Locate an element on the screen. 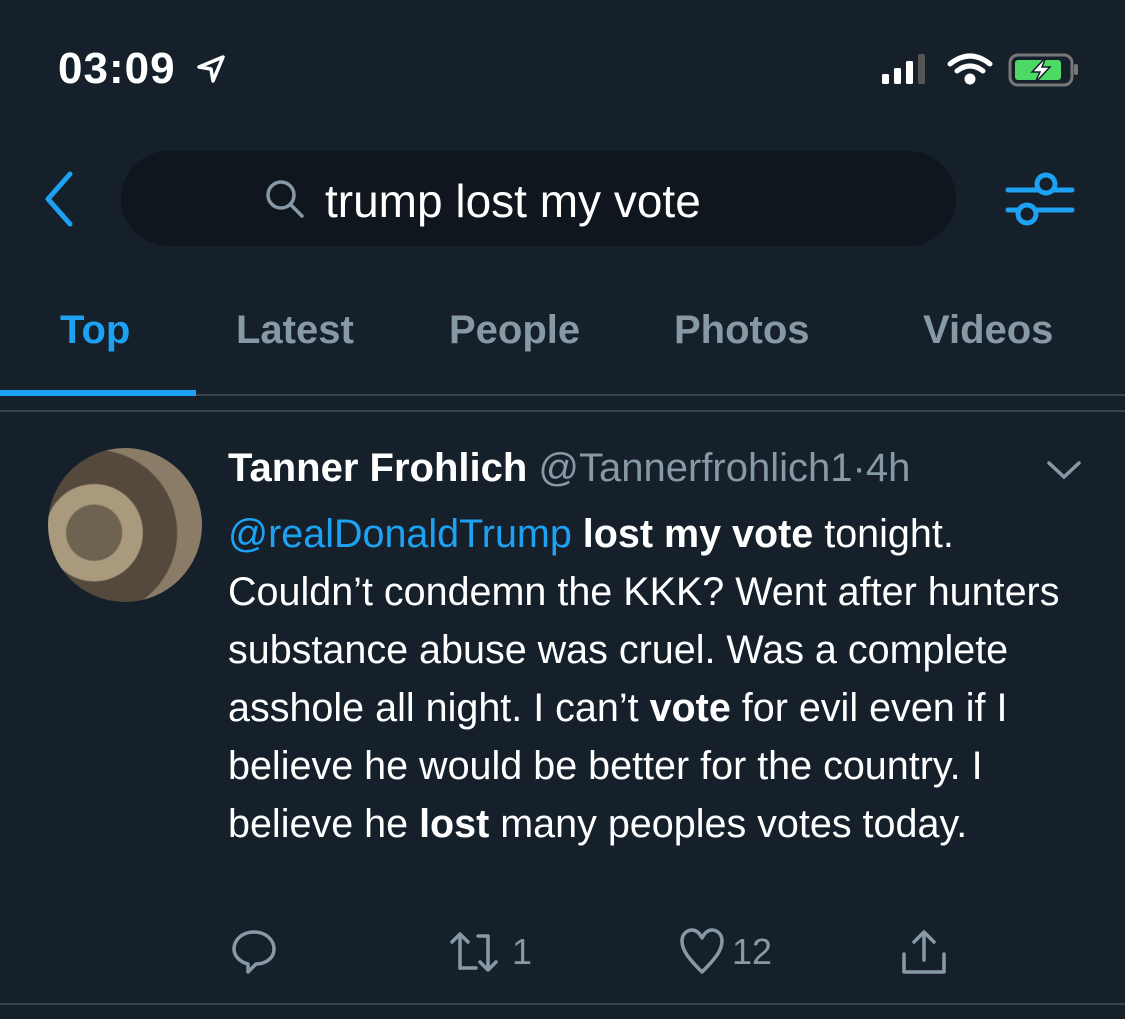 Image resolution: width=1125 pixels, height=1019 pixels. like-button: 12 is located at coordinates (725, 952).